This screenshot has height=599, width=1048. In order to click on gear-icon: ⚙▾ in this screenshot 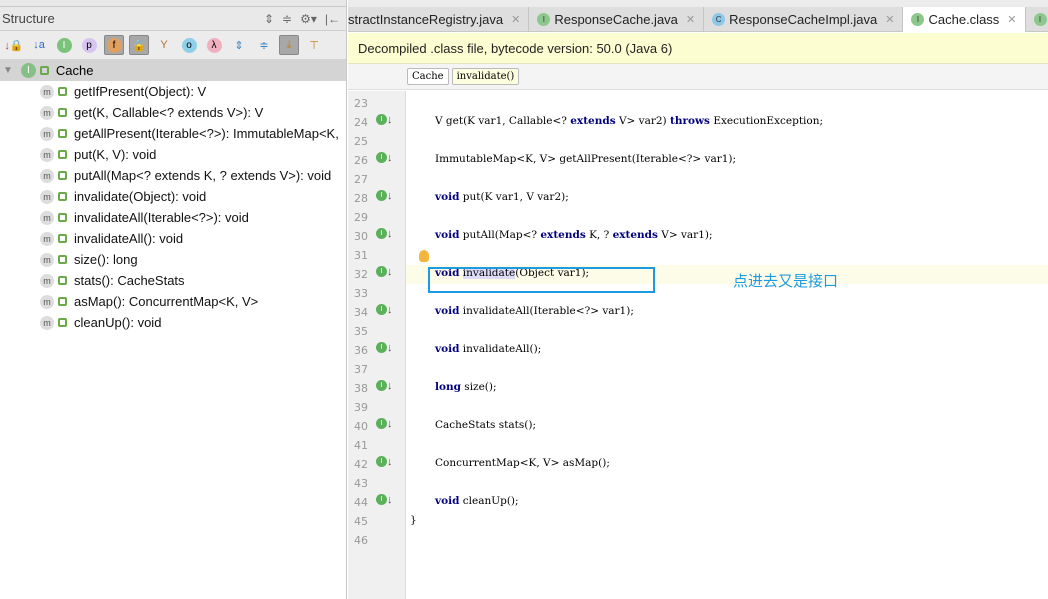, I will do `click(308, 19)`.